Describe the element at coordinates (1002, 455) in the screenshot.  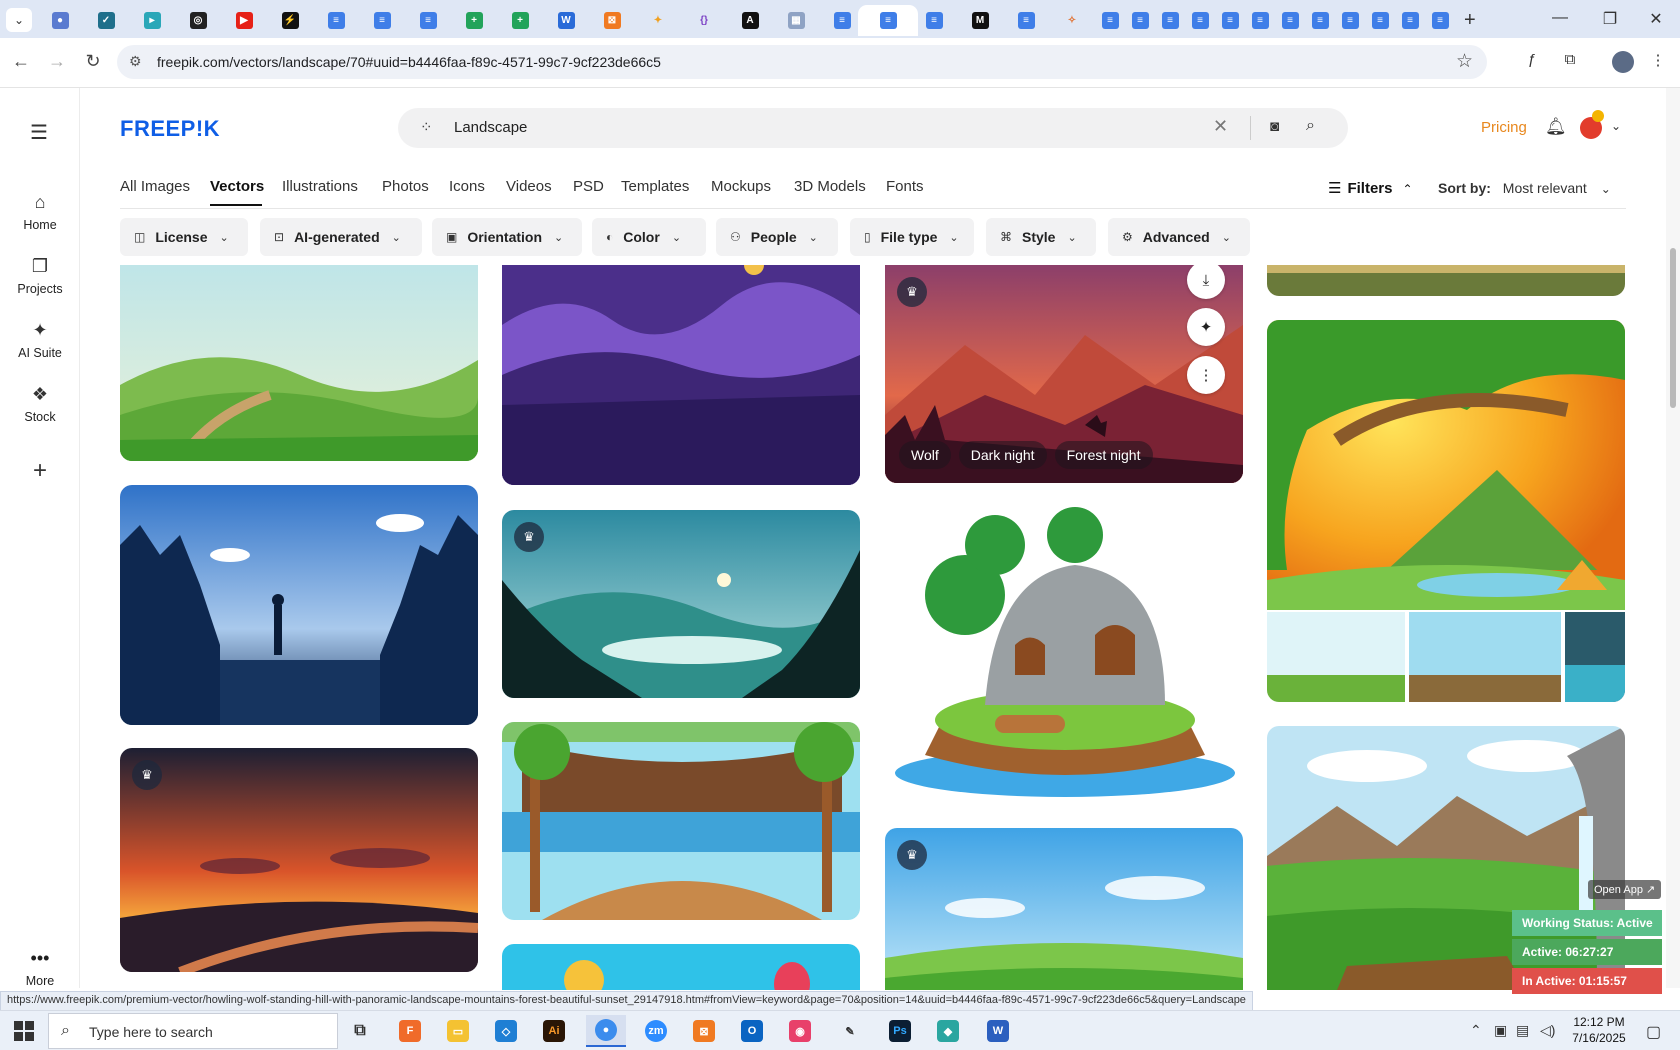
I see `tag-chip: Dark night` at that location.